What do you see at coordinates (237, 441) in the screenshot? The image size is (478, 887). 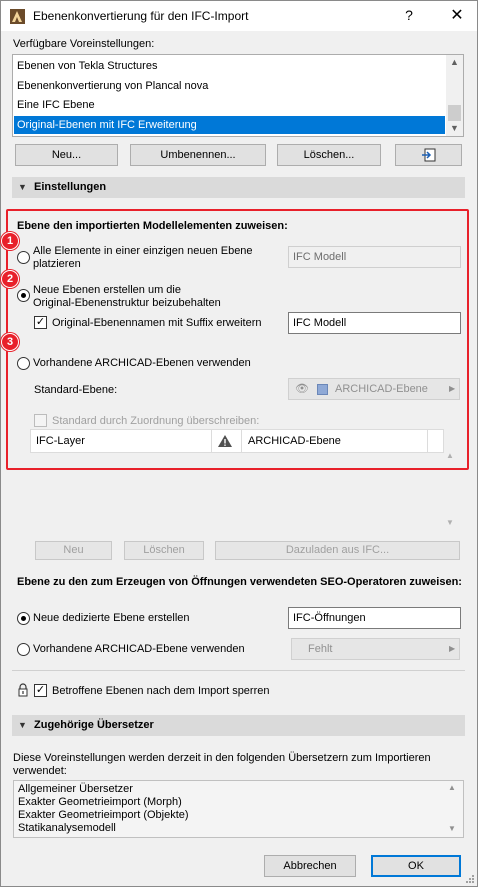 I see `mapping-table-header: IFC-Layer ARCHICAD-Ebene` at bounding box center [237, 441].